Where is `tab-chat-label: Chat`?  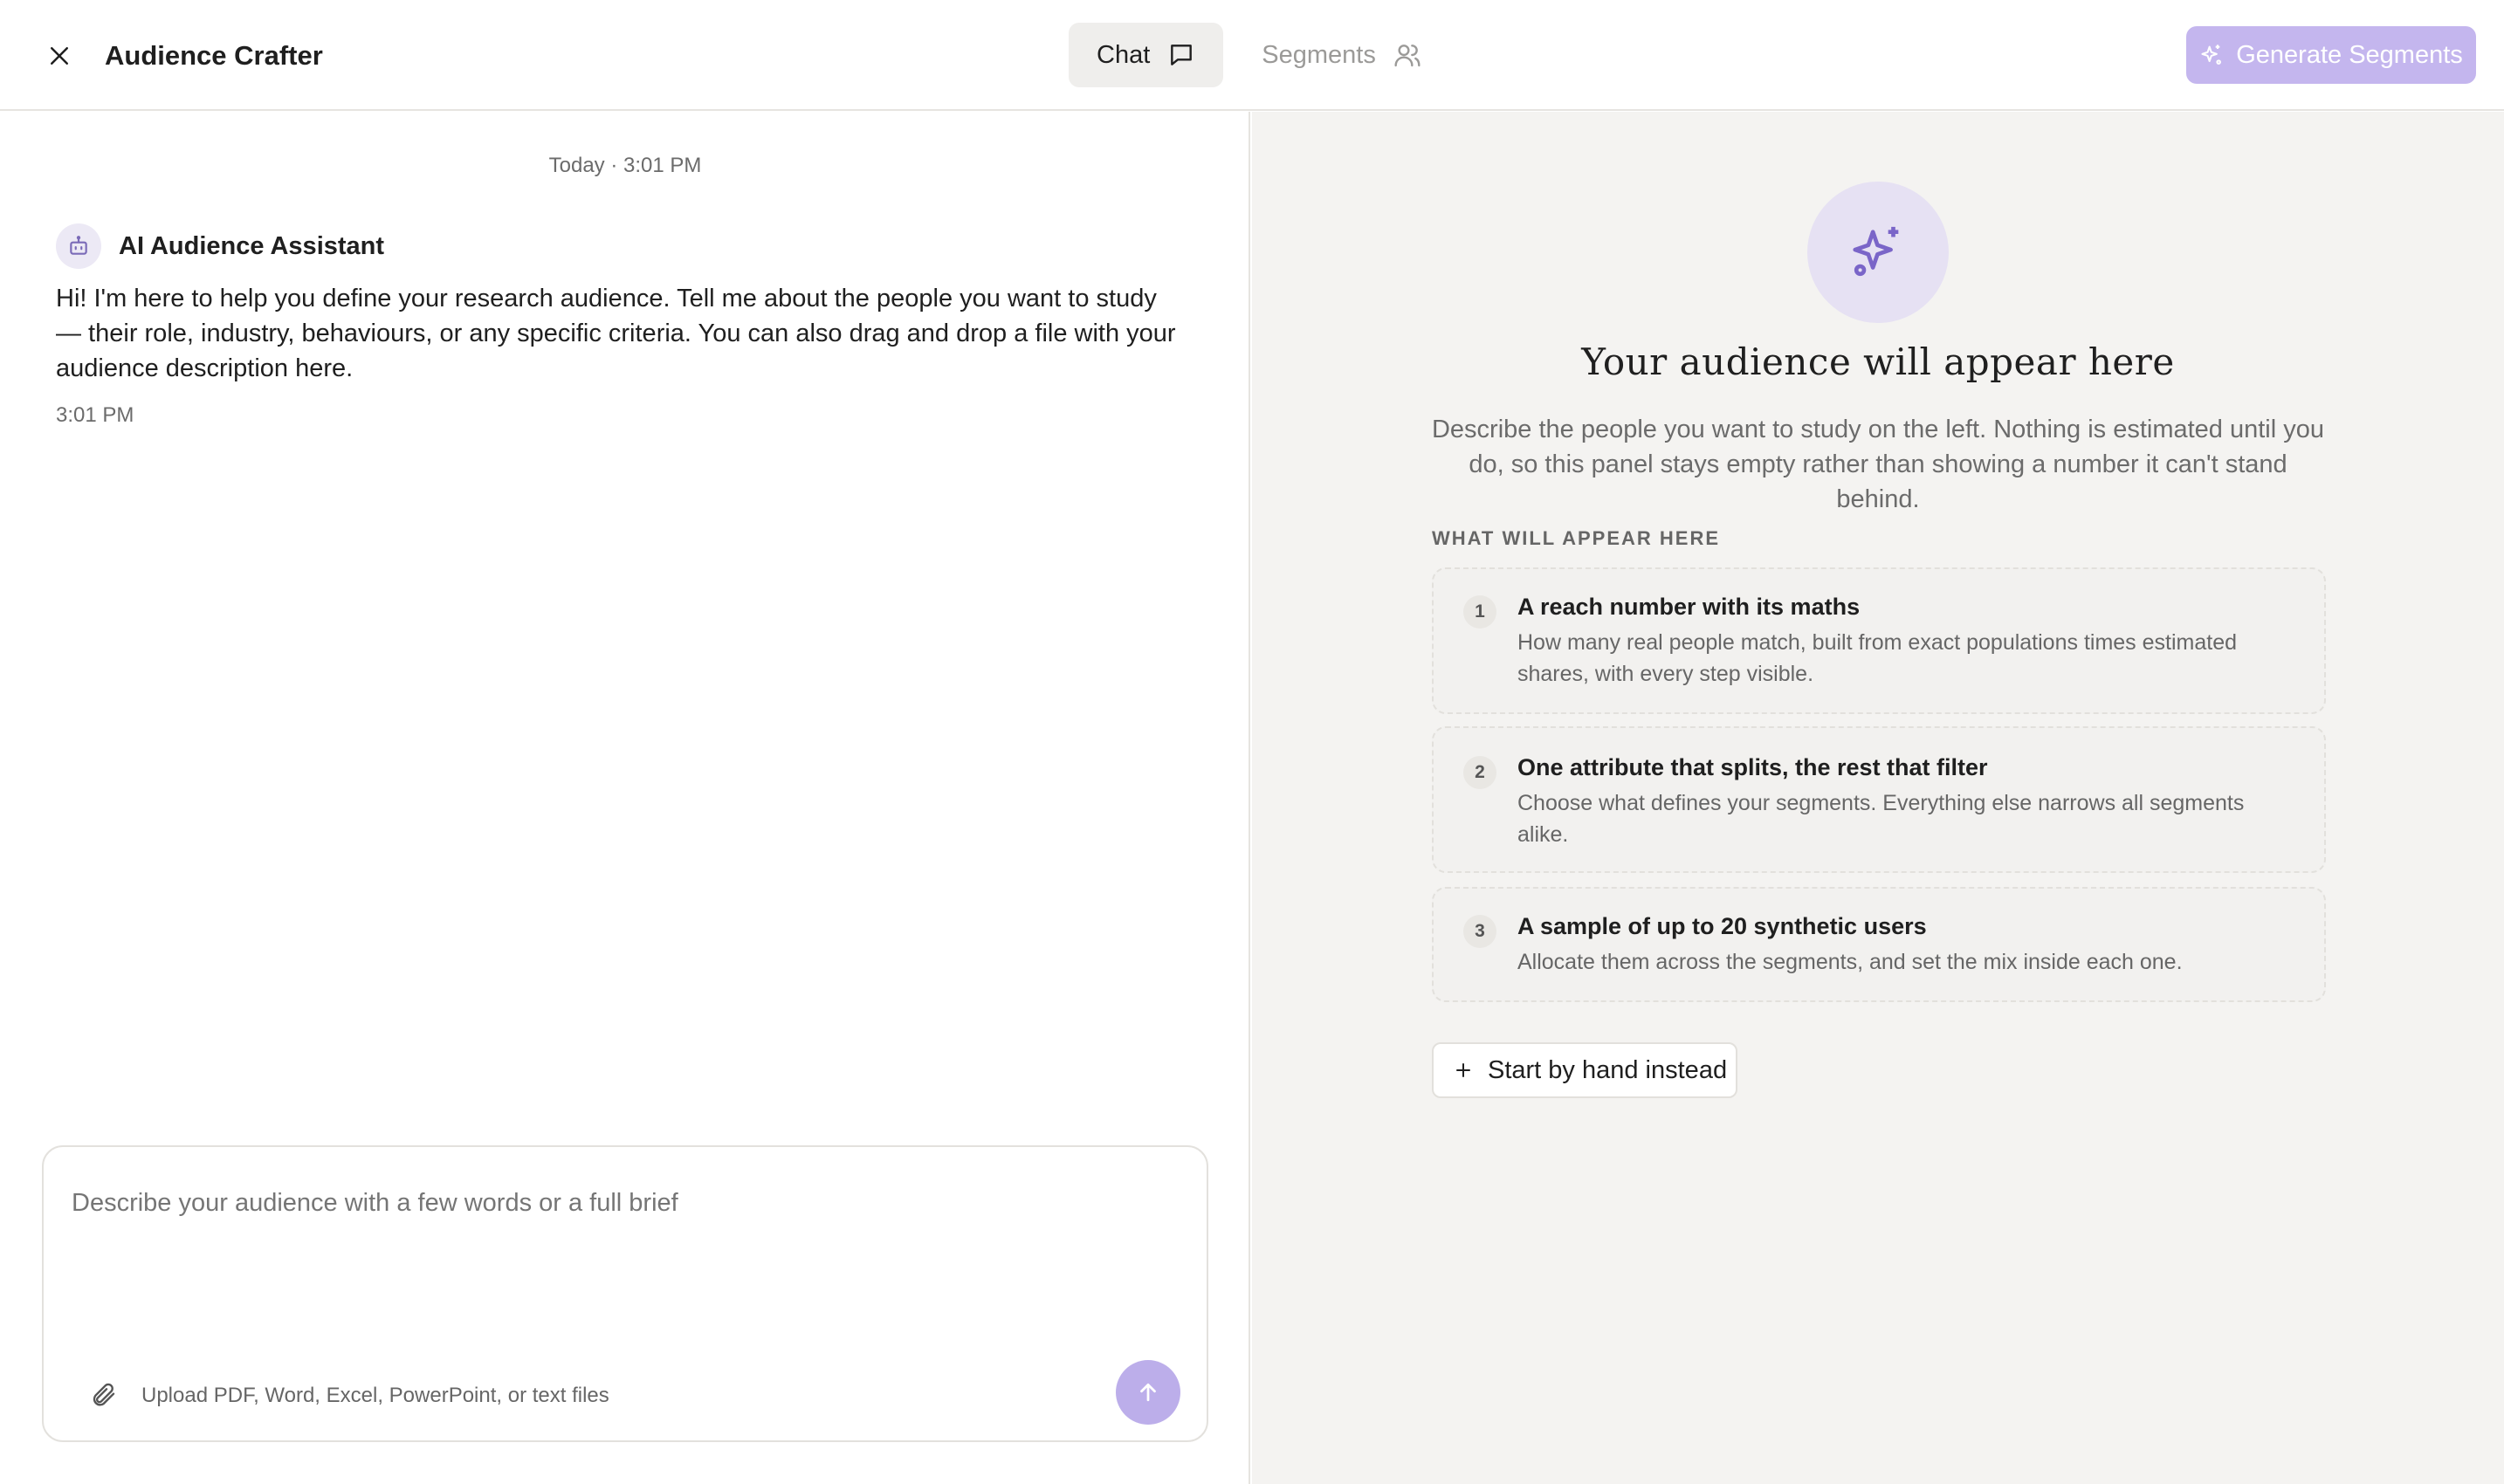
tab-chat-label: Chat is located at coordinates (1124, 55).